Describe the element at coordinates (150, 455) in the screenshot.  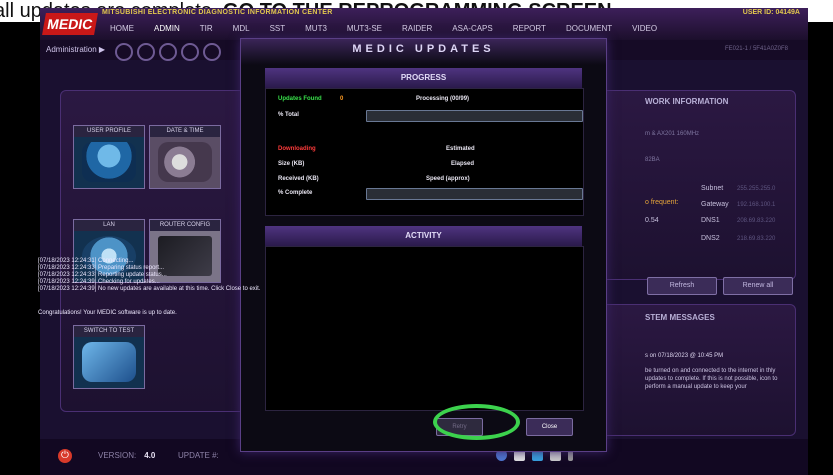
I see `version-value: 4.0` at that location.